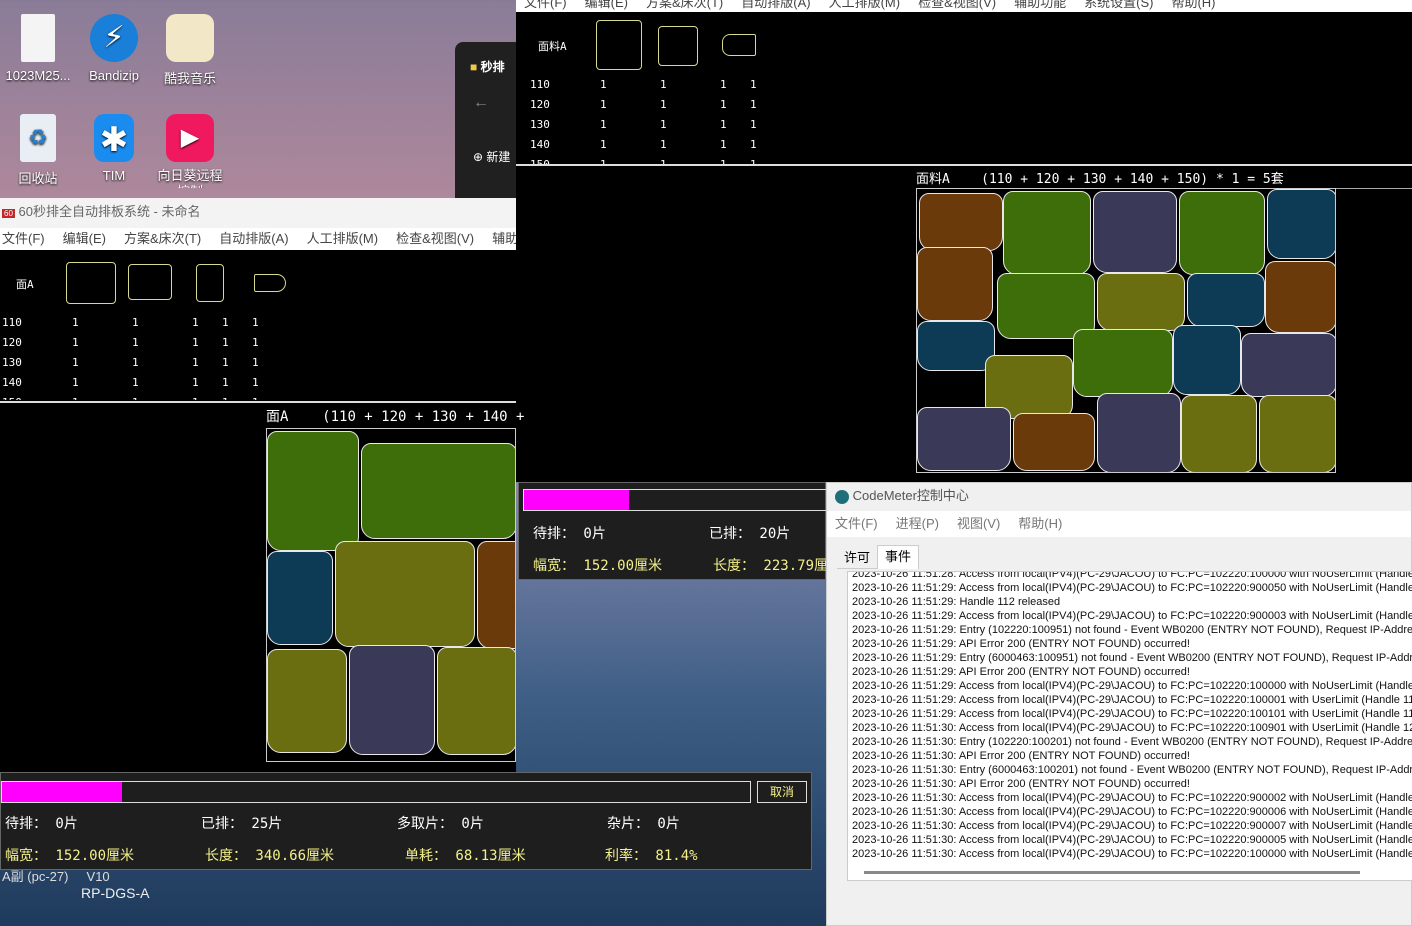 Image resolution: width=1412 pixels, height=926 pixels. Describe the element at coordinates (242, 824) in the screenshot. I see `placed-count: 已排： 25片` at that location.